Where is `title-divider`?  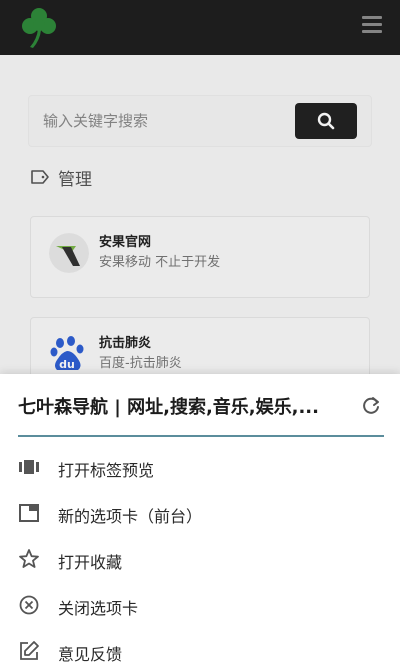 title-divider is located at coordinates (201, 436).